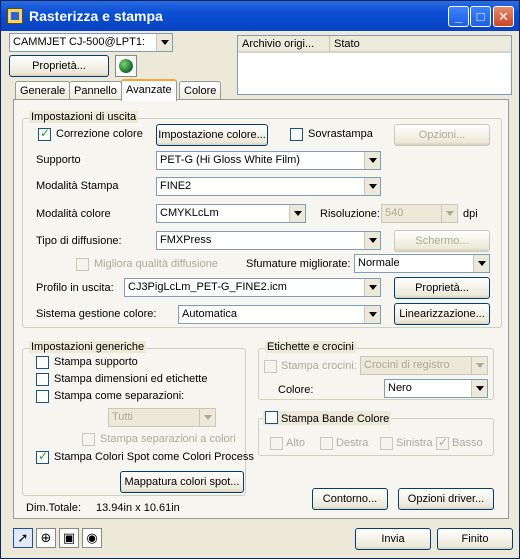 This screenshot has width=520, height=559. What do you see at coordinates (379, 263) in the screenshot?
I see `gradients-select-value: Normale` at bounding box center [379, 263].